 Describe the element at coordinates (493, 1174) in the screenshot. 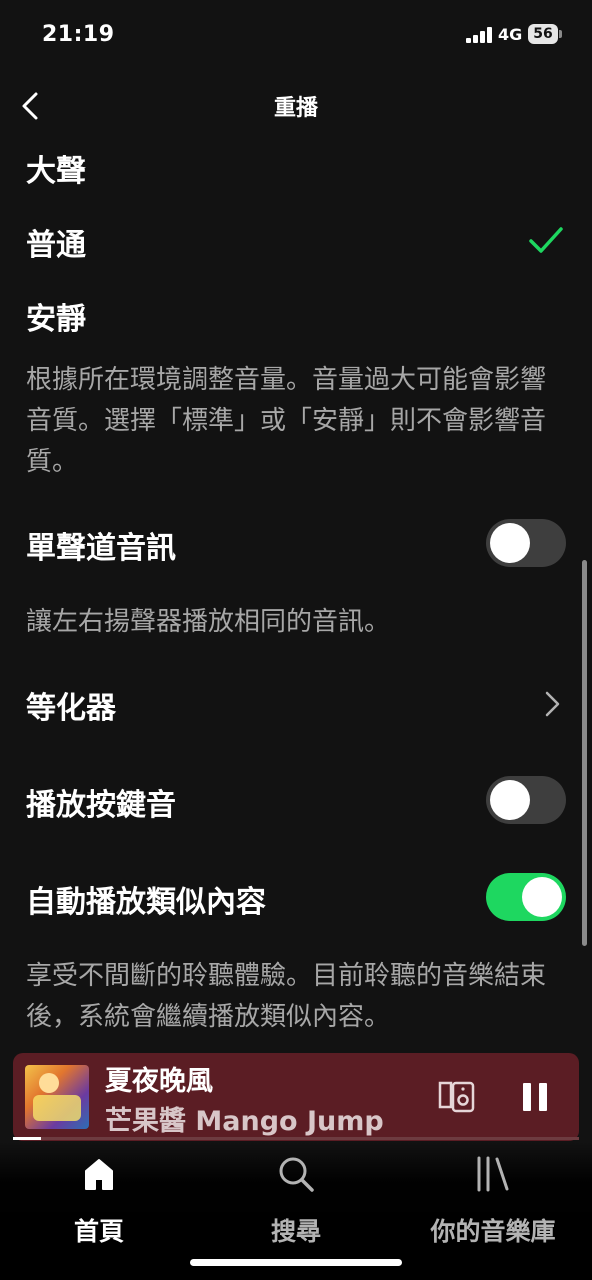

I see `library-icon` at that location.